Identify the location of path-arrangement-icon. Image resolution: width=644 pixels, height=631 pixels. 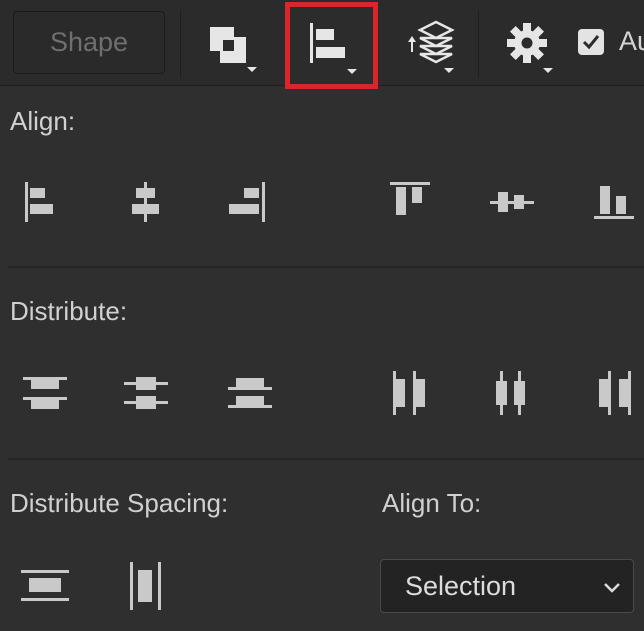
(432, 43).